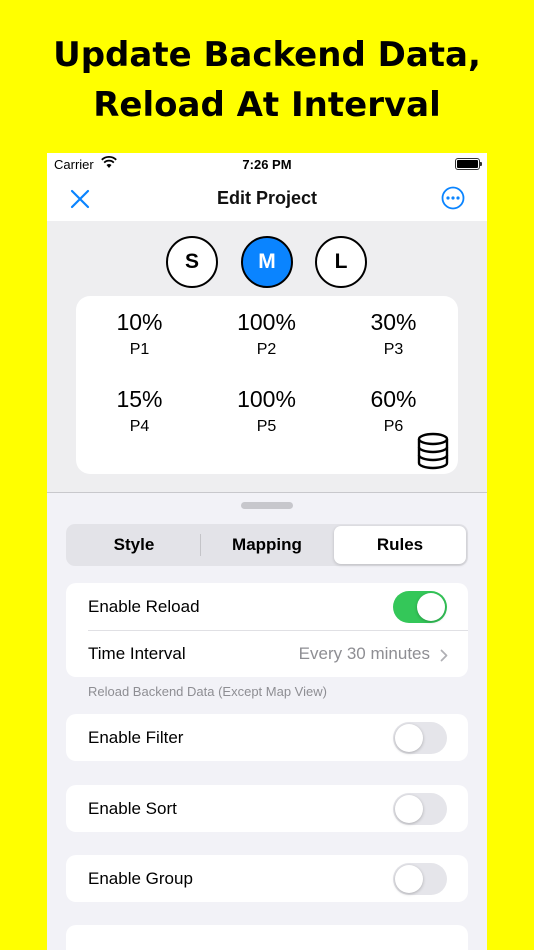 The image size is (534, 950). Describe the element at coordinates (132, 808) in the screenshot. I see `enable-sort-label: Enable Sort` at that location.